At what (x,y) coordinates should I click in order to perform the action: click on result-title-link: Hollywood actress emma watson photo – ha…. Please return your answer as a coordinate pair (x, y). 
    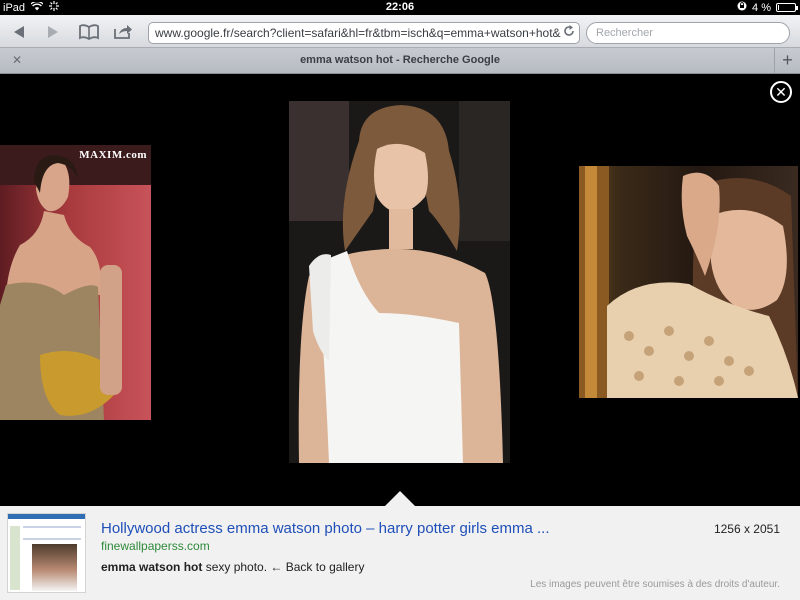
    Looking at the image, I should click on (325, 528).